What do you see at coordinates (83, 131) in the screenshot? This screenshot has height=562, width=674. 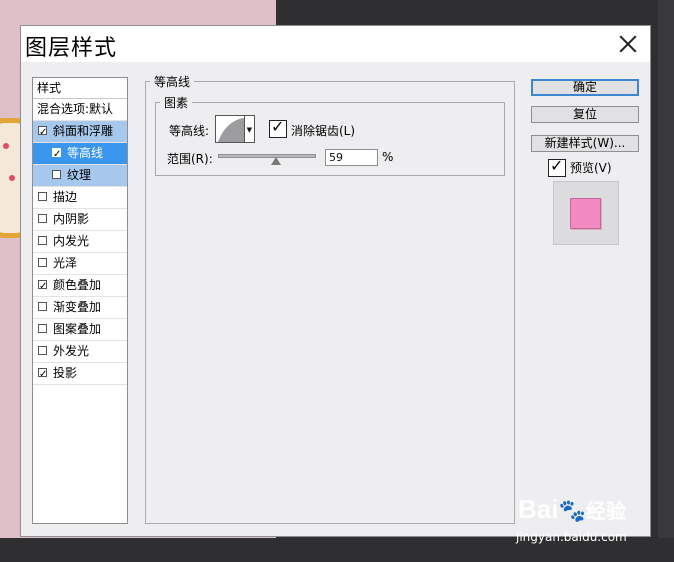 I see `style-item-label: 斜面和浮雕` at bounding box center [83, 131].